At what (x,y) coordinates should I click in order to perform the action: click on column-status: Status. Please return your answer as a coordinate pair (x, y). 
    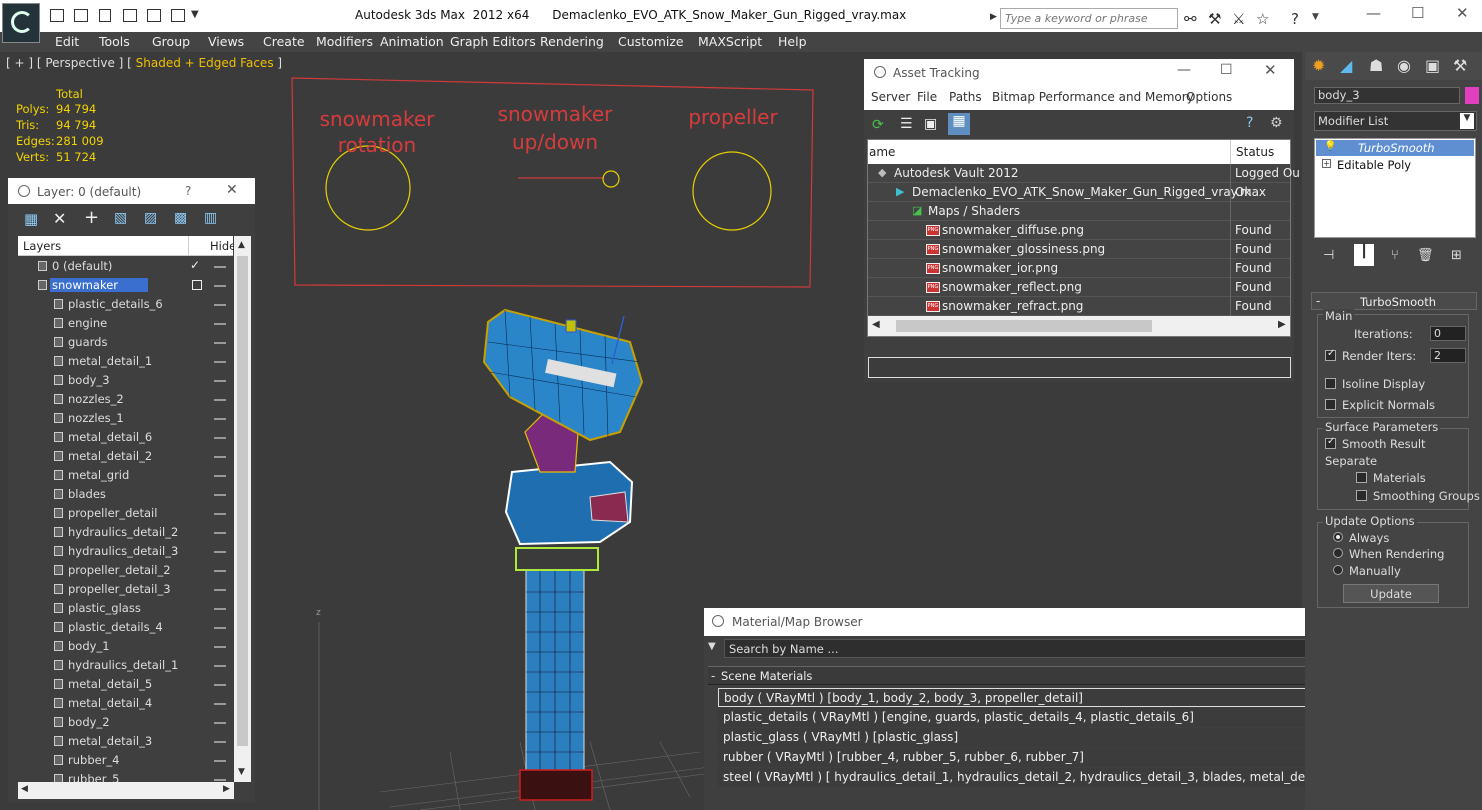
    Looking at the image, I should click on (1255, 152).